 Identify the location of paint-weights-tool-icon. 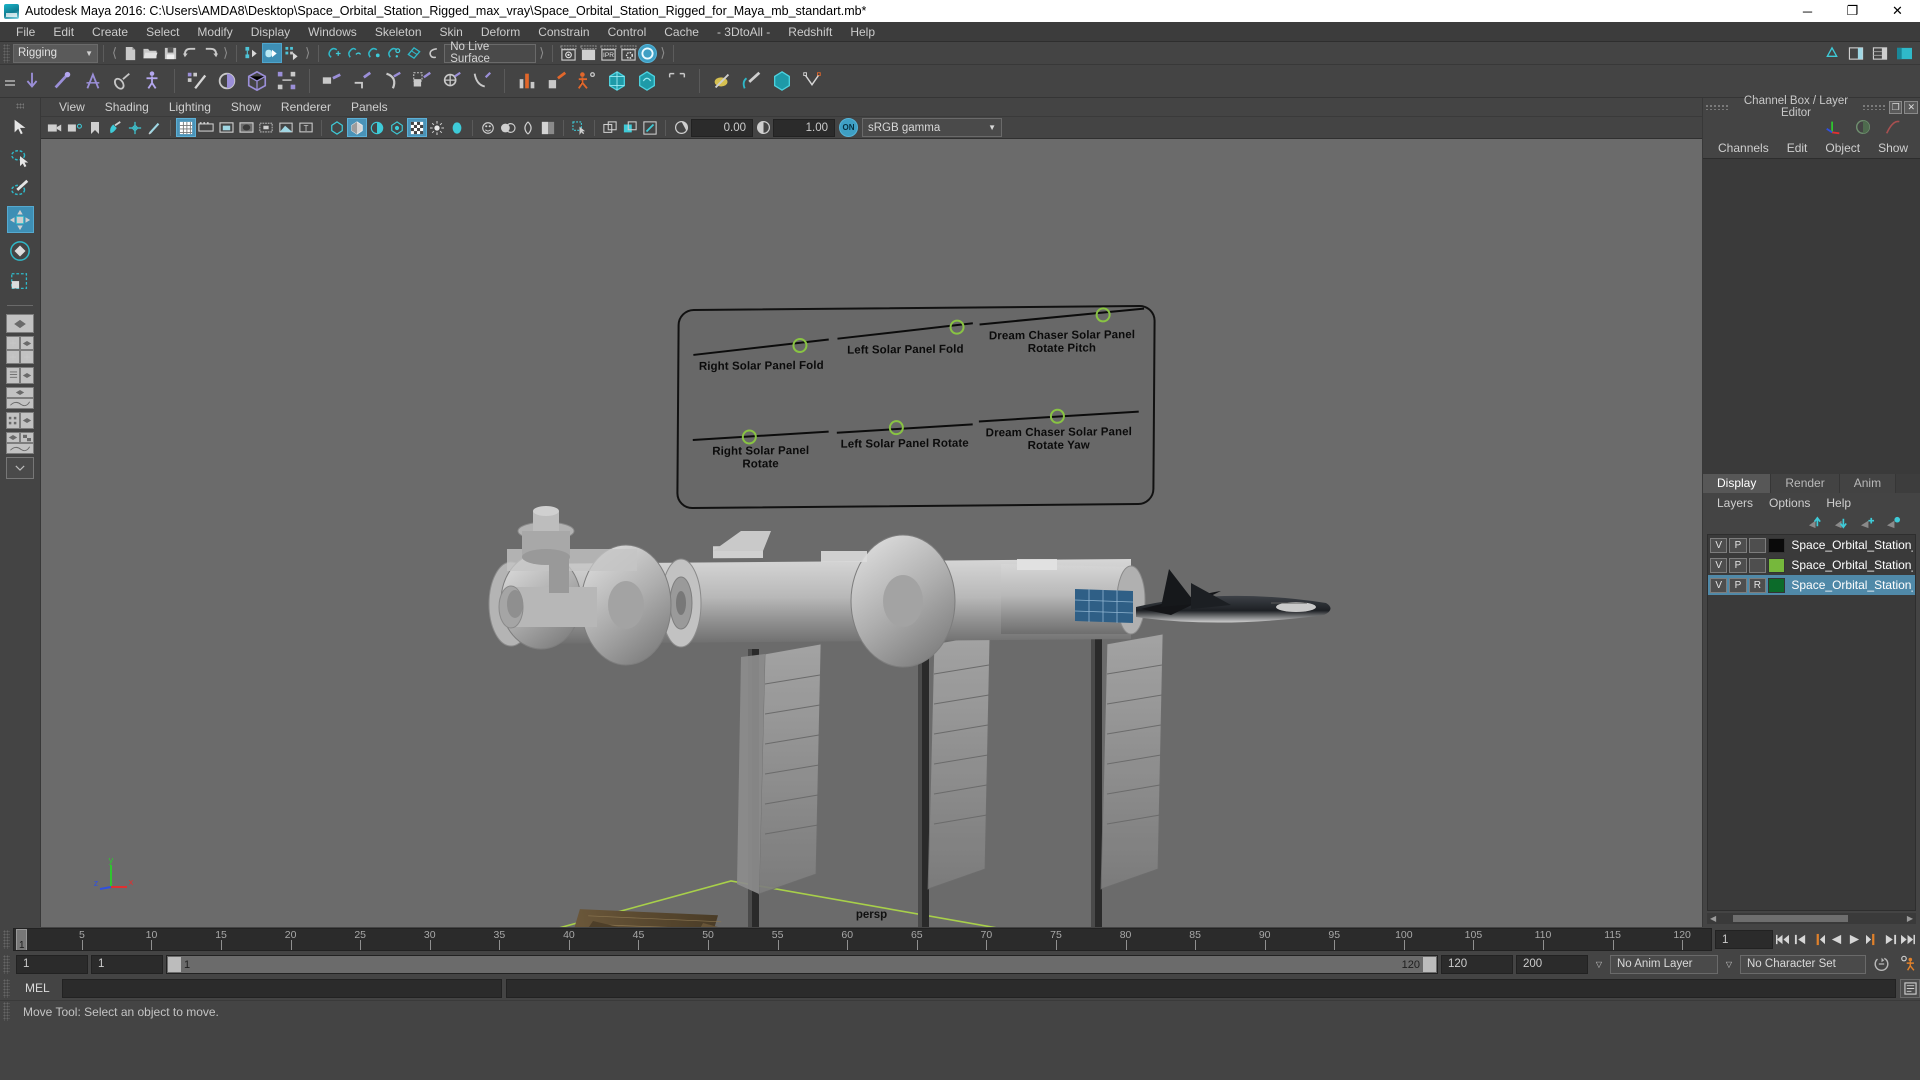
(752, 81).